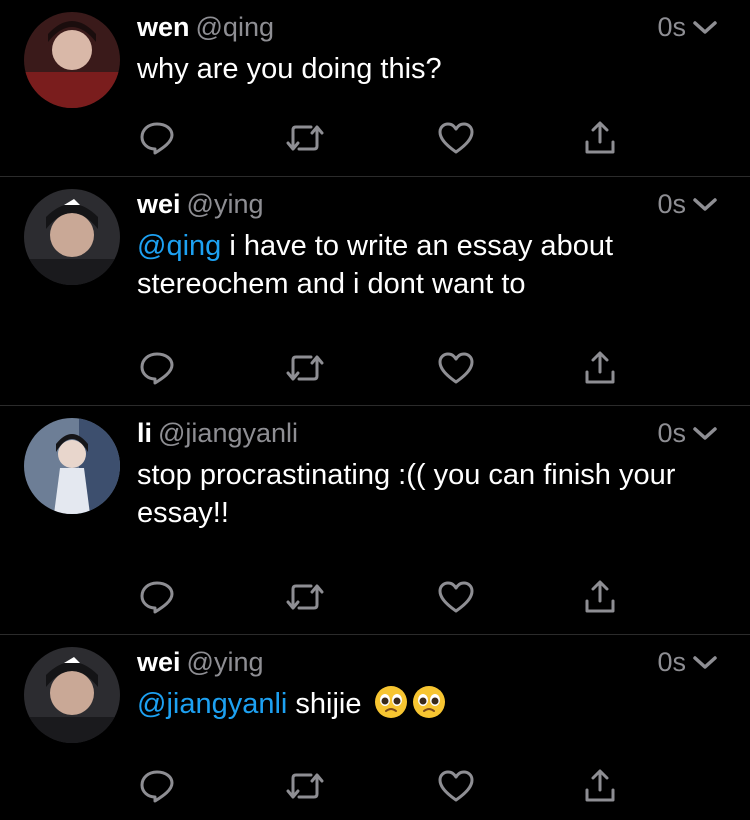 The height and width of the screenshot is (820, 750). I want to click on display-name: wen, so click(163, 27).